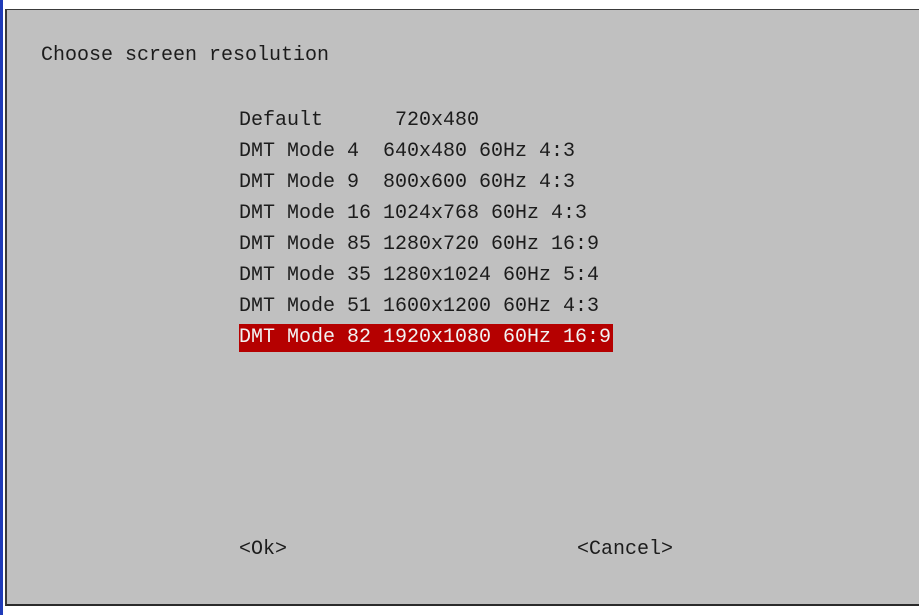 This screenshot has height=615, width=919. I want to click on cancel-button: <Cancel>, so click(625, 550).